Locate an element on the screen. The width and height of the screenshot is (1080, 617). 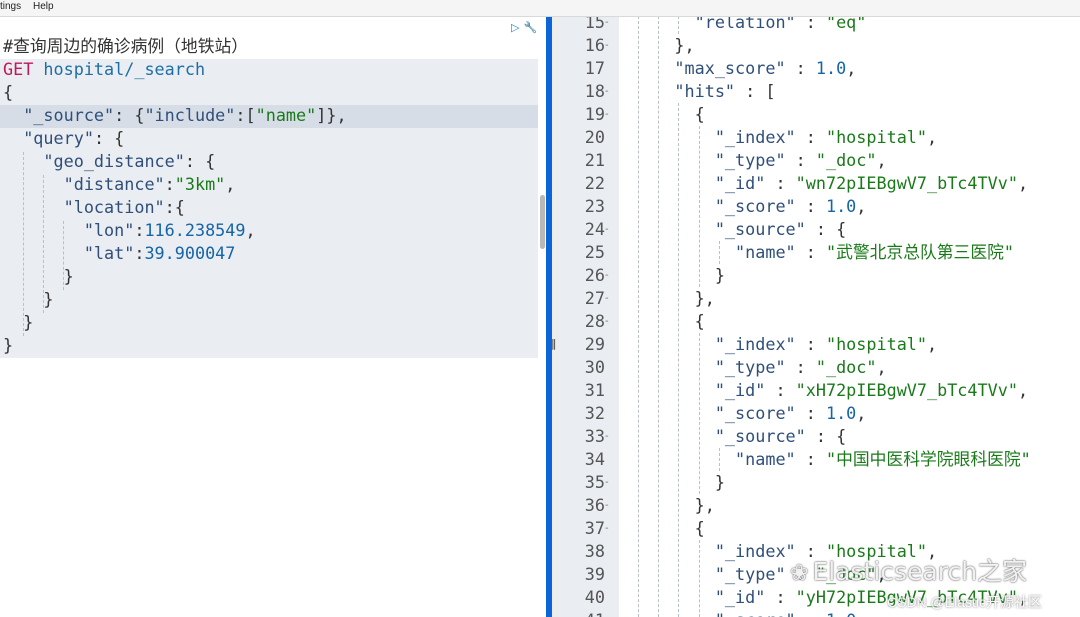
code-line: "location":{ is located at coordinates (175, 207).